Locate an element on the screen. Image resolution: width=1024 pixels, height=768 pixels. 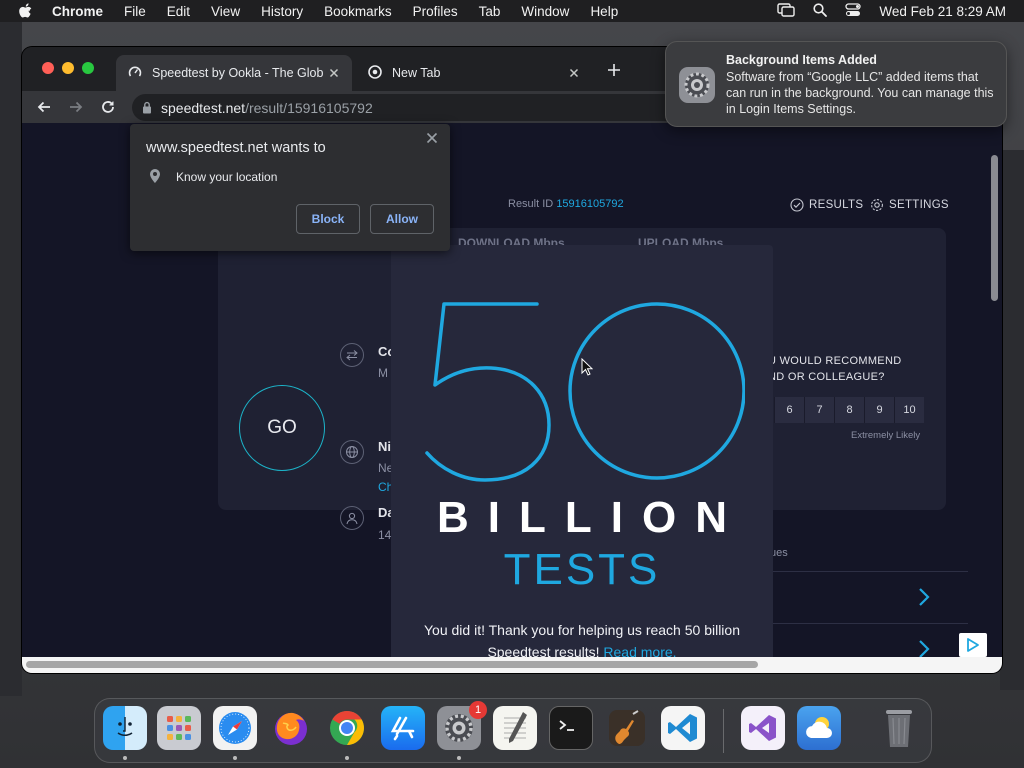
menu-help: Help is located at coordinates (604, 11).